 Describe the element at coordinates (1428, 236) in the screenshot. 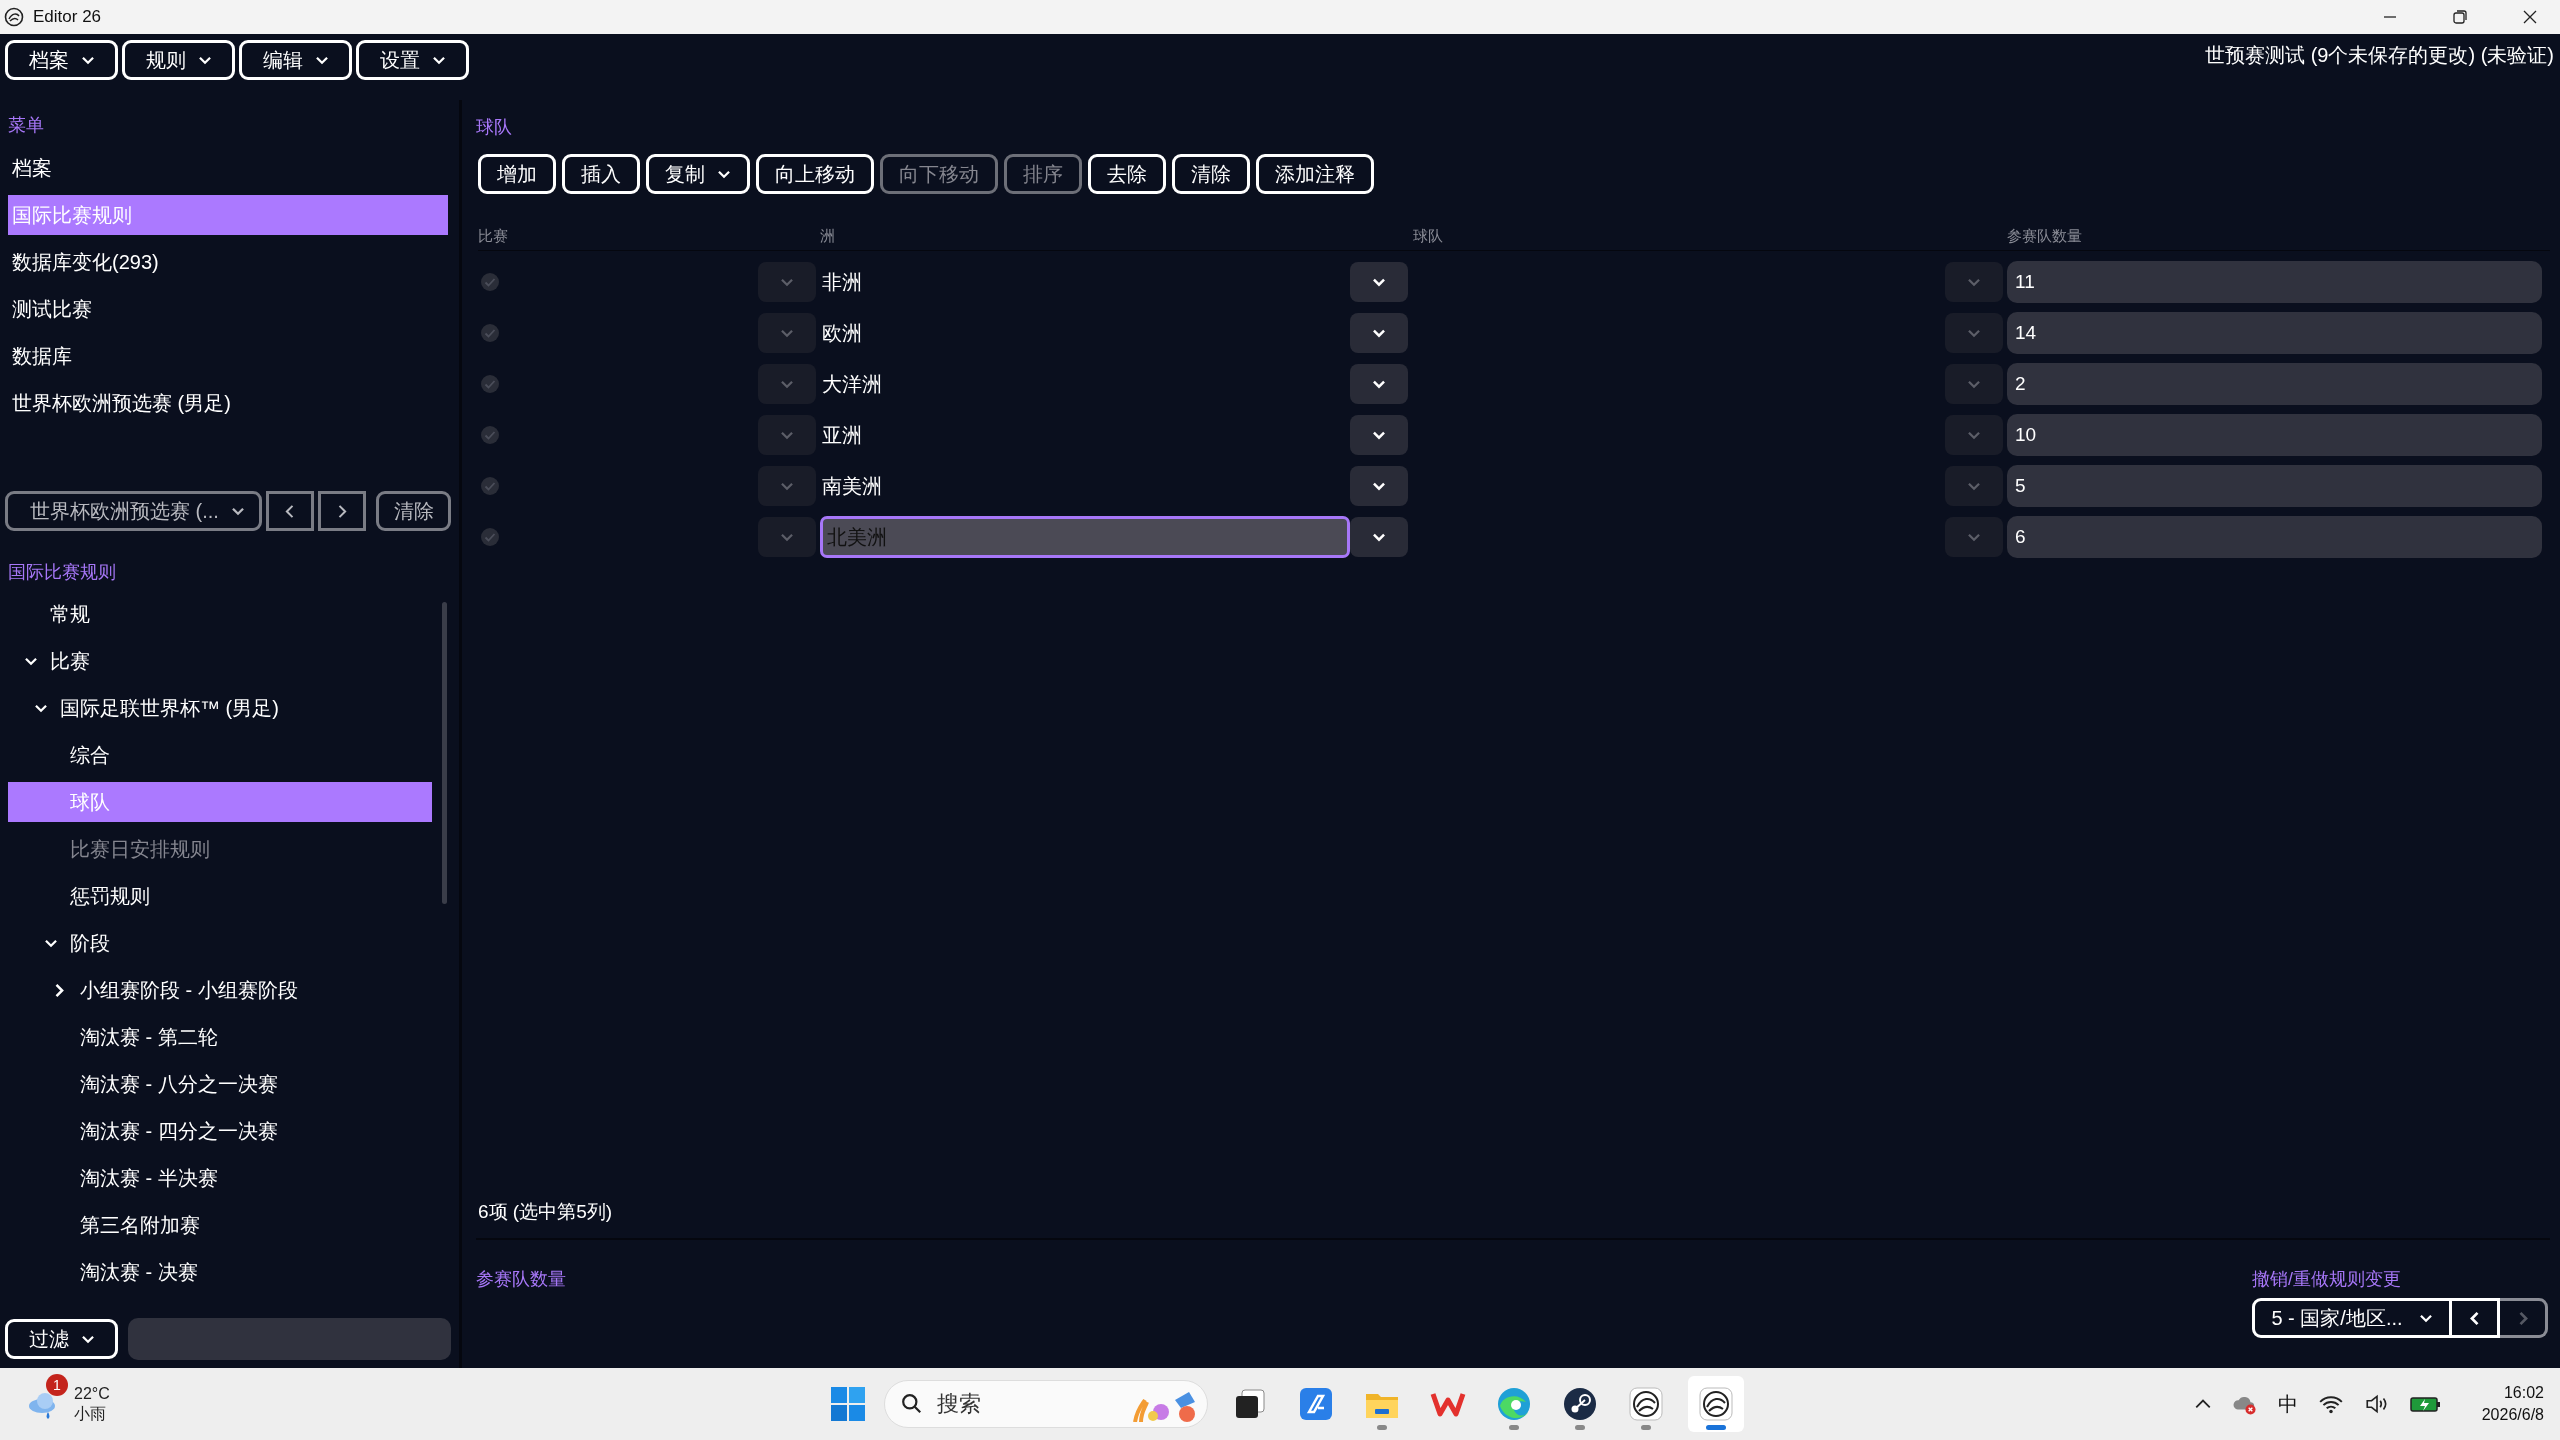

I see `column-header: 球队` at that location.